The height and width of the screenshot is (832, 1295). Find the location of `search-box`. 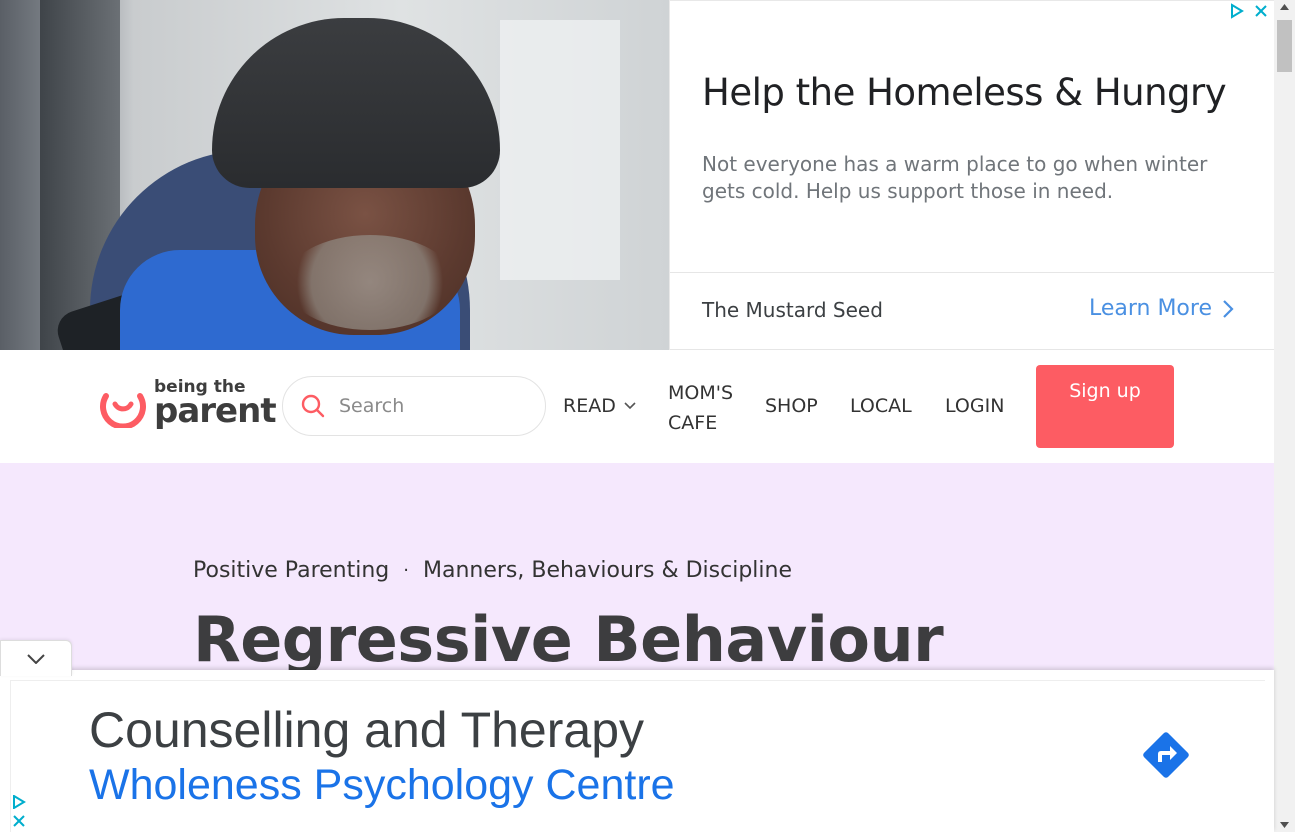

search-box is located at coordinates (414, 406).